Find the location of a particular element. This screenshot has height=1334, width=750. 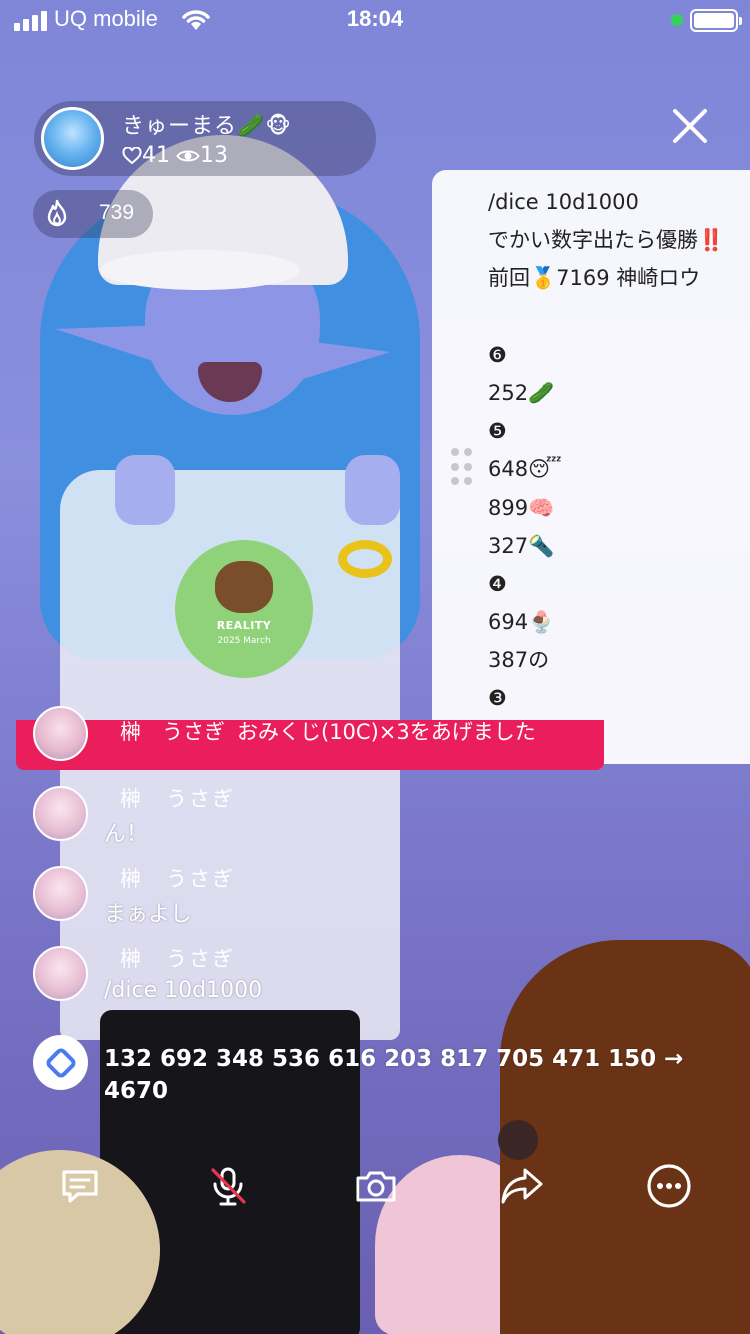

status-bar: UQ mobile 18:04 is located at coordinates (375, 21).